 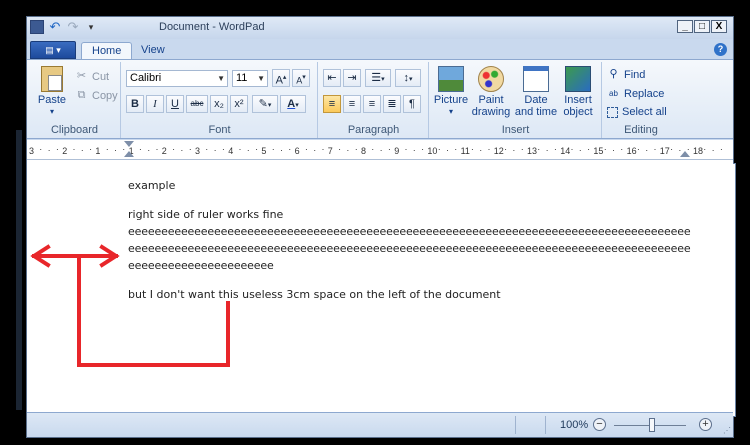 I want to click on annotation-bracket-line, so click(x=153, y=310).